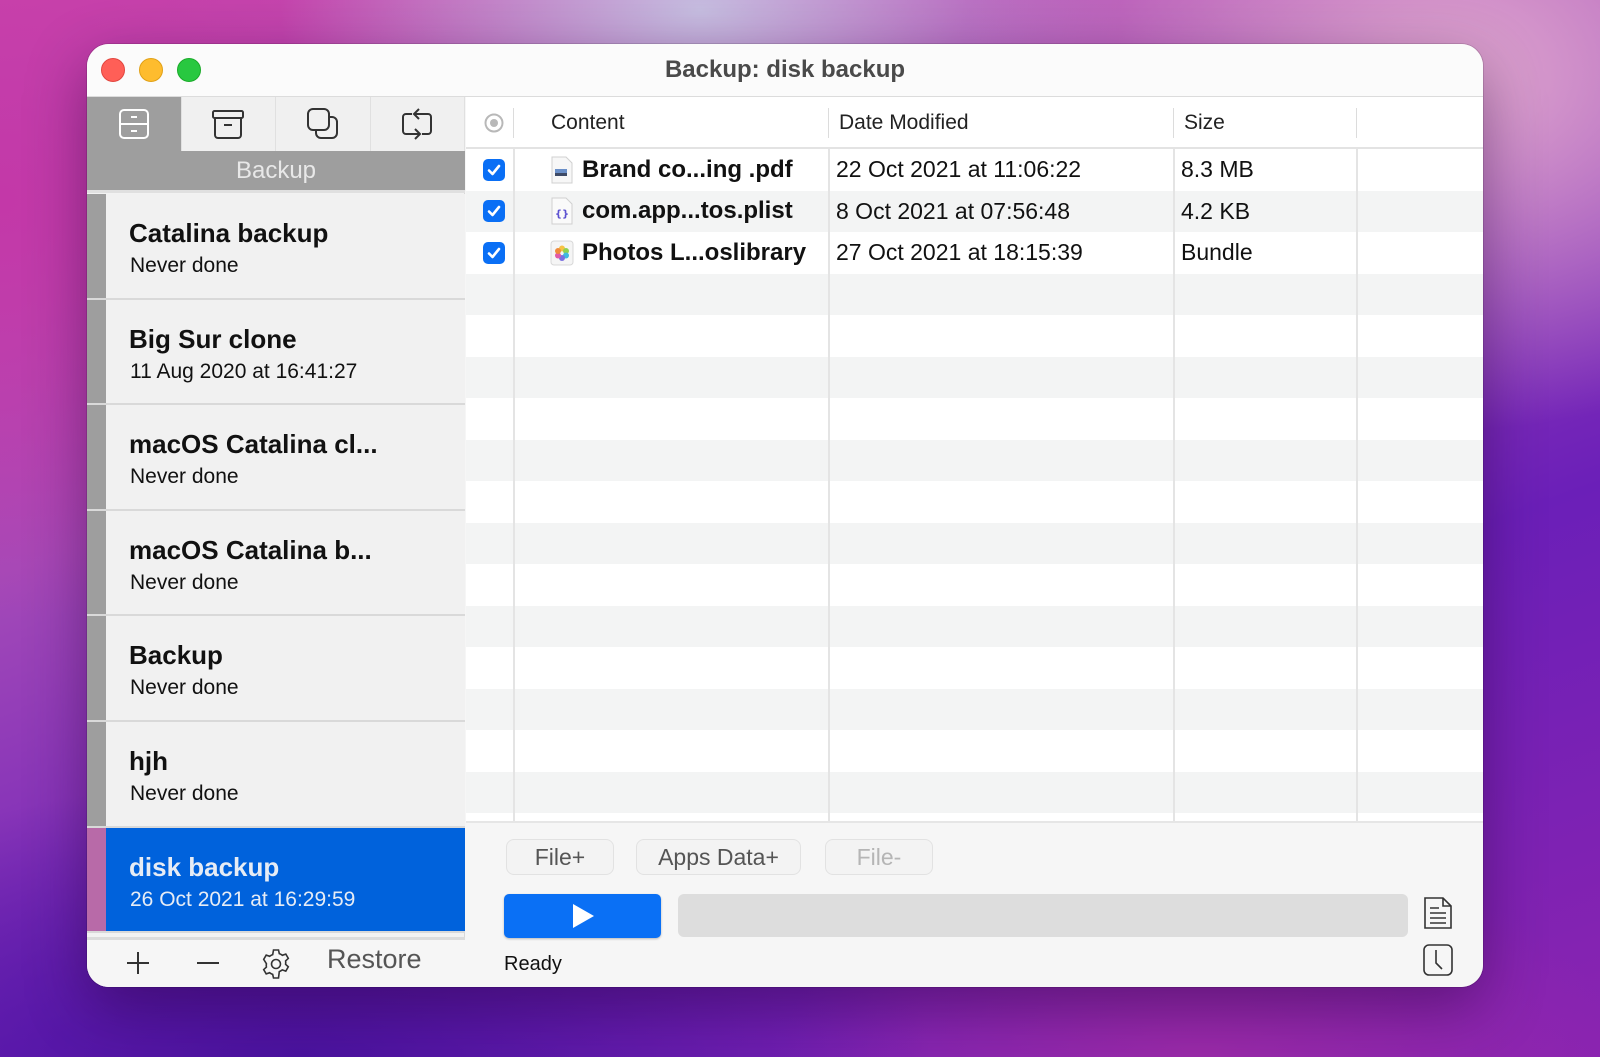 The image size is (1600, 1057). Describe the element at coordinates (562, 253) in the screenshot. I see `photos-library-icon` at that location.